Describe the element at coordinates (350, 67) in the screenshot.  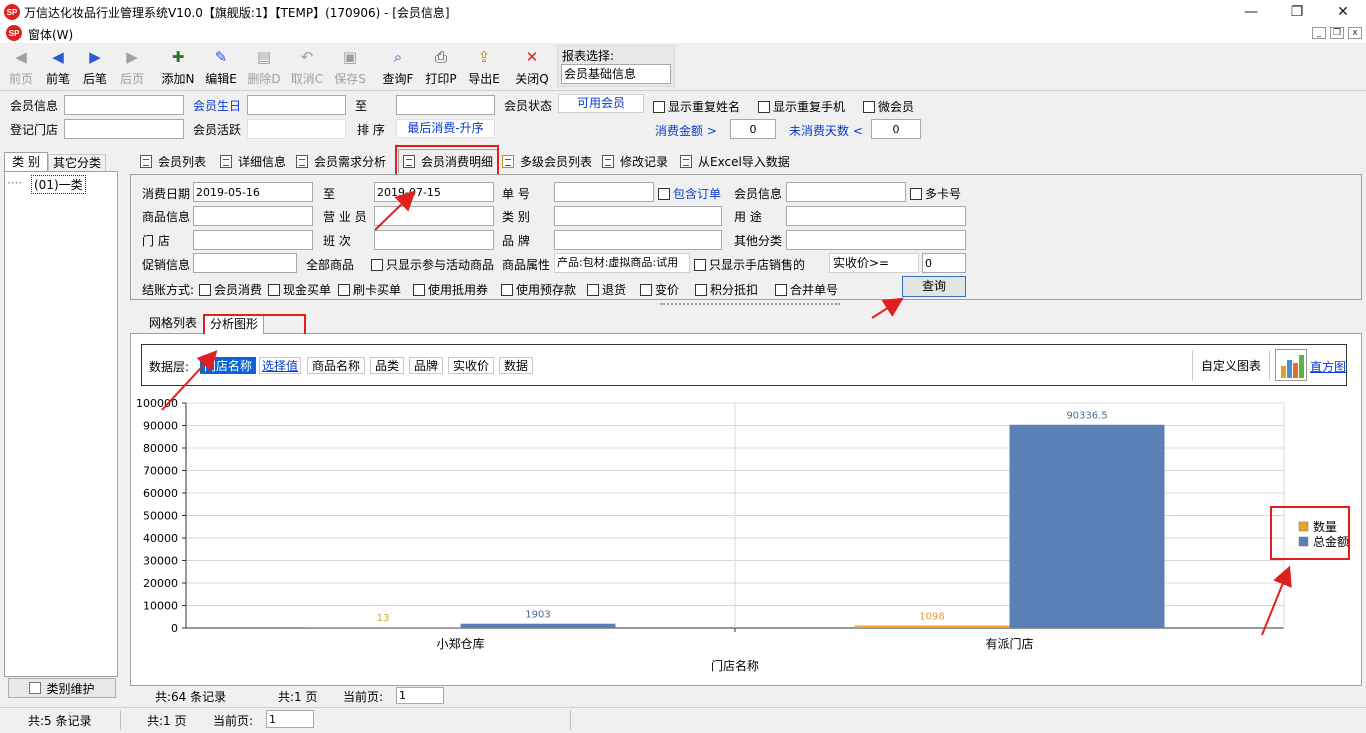
I see `save-button: ▣ 保存S` at that location.